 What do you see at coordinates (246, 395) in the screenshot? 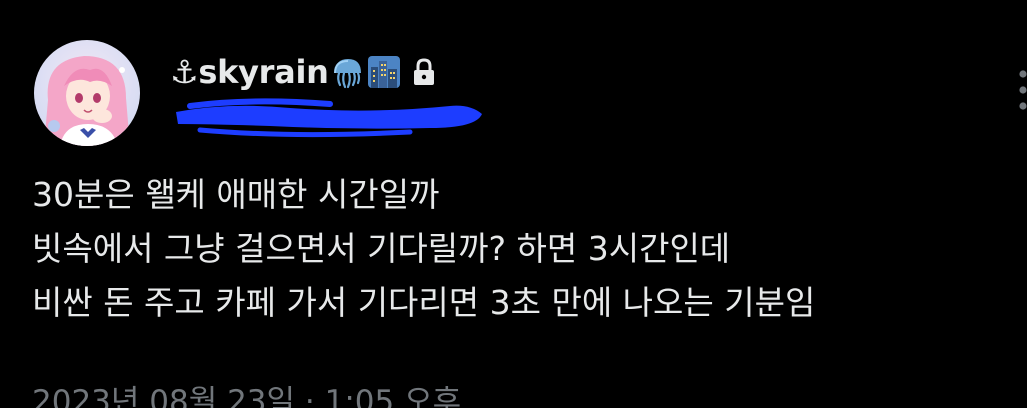
I see `tweet-timestamp: 2023년 08월 23일 · 1:05 오후` at bounding box center [246, 395].